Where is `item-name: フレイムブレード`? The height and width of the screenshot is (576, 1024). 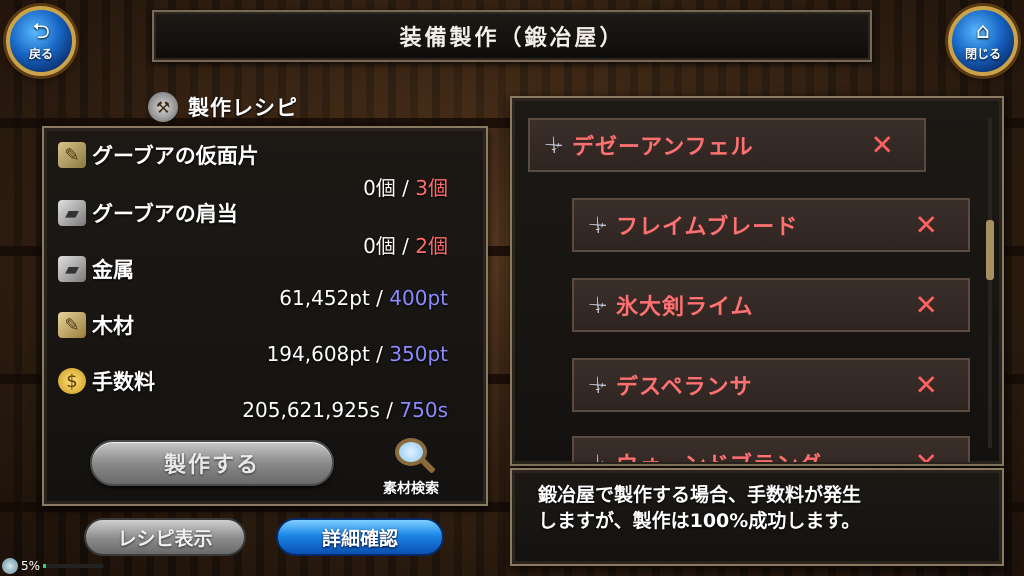
item-name: フレイムブレード is located at coordinates (707, 227).